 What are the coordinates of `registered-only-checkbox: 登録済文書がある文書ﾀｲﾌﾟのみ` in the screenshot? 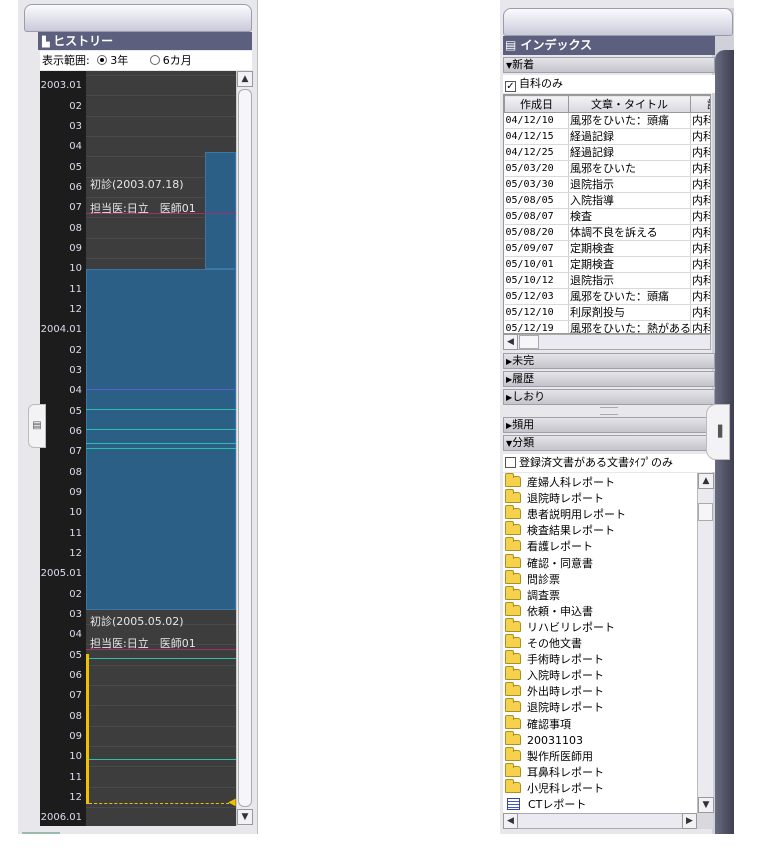 It's located at (609, 463).